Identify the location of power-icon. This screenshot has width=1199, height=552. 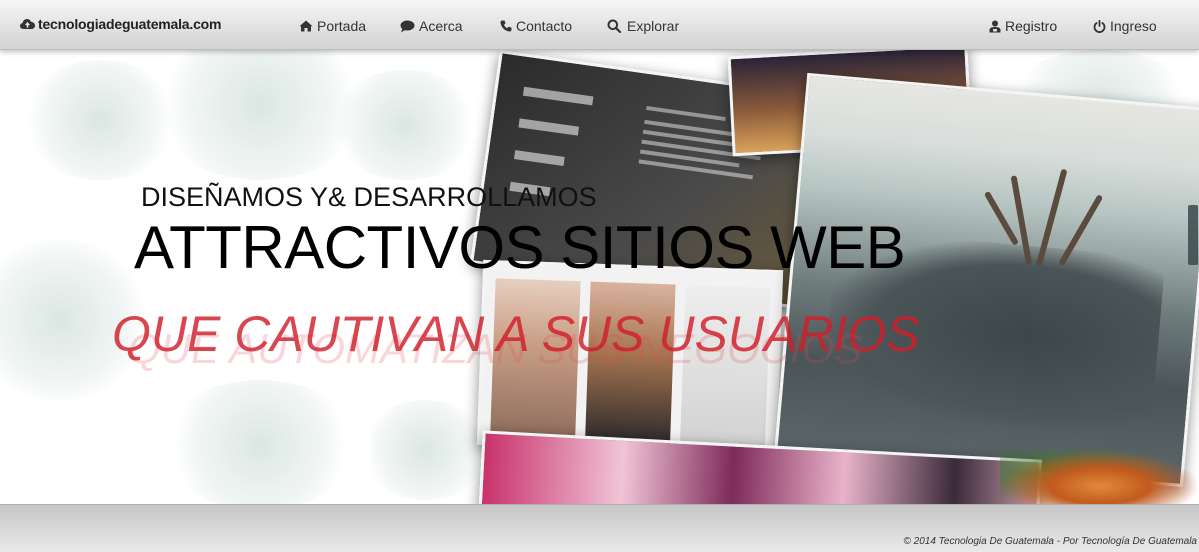
(1099, 26).